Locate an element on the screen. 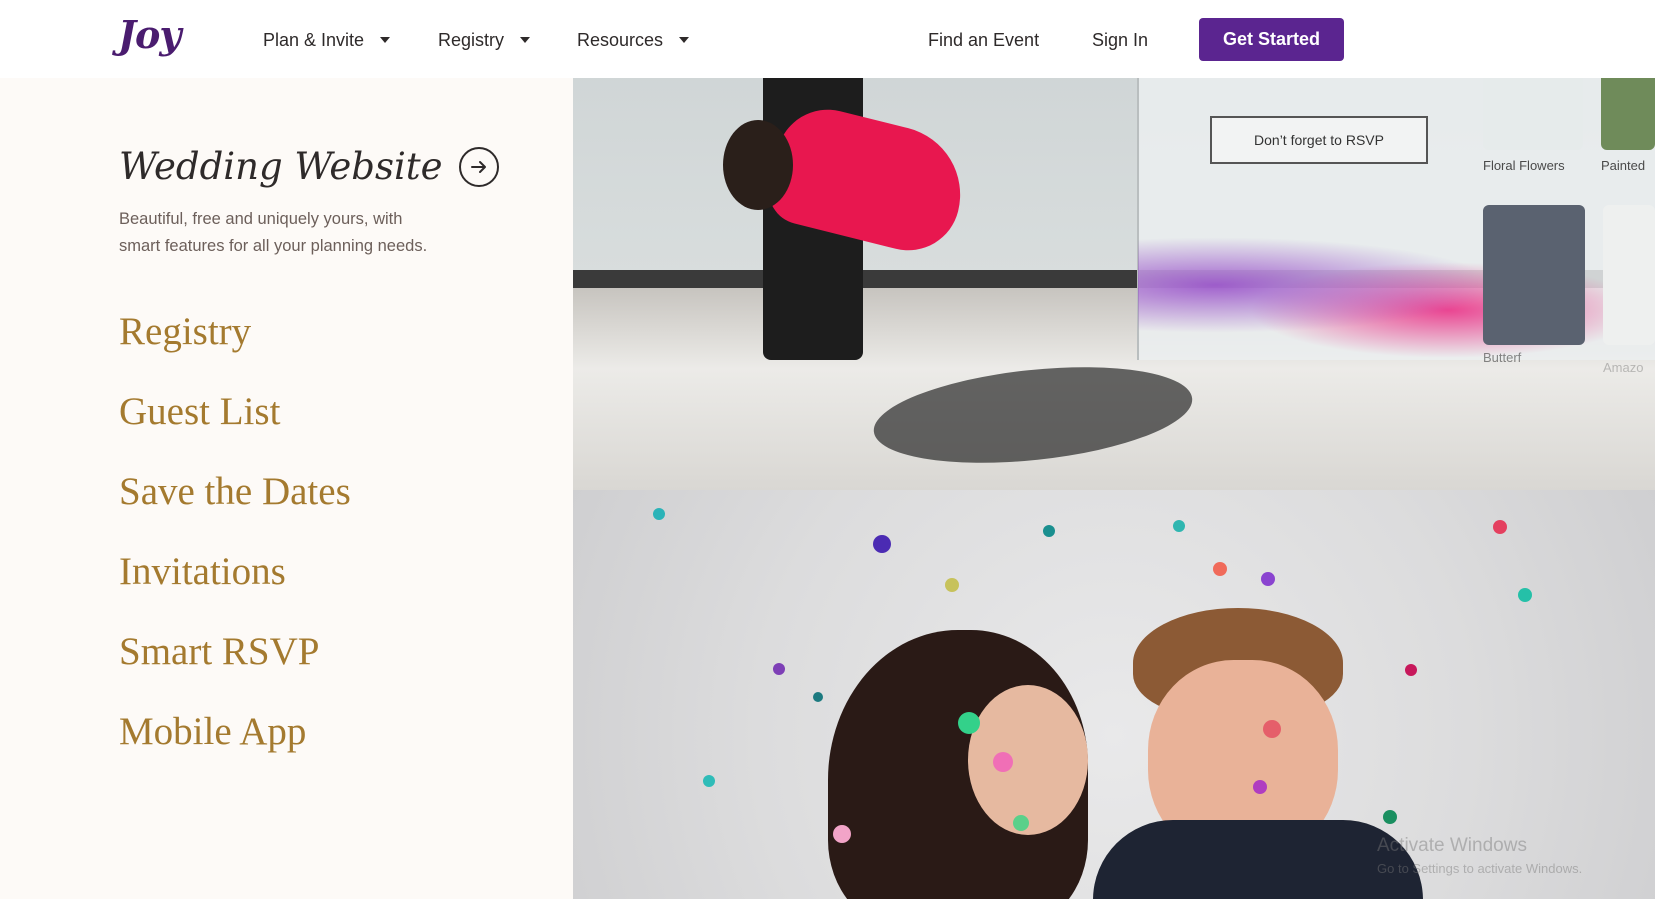  bride-hair is located at coordinates (758, 165).